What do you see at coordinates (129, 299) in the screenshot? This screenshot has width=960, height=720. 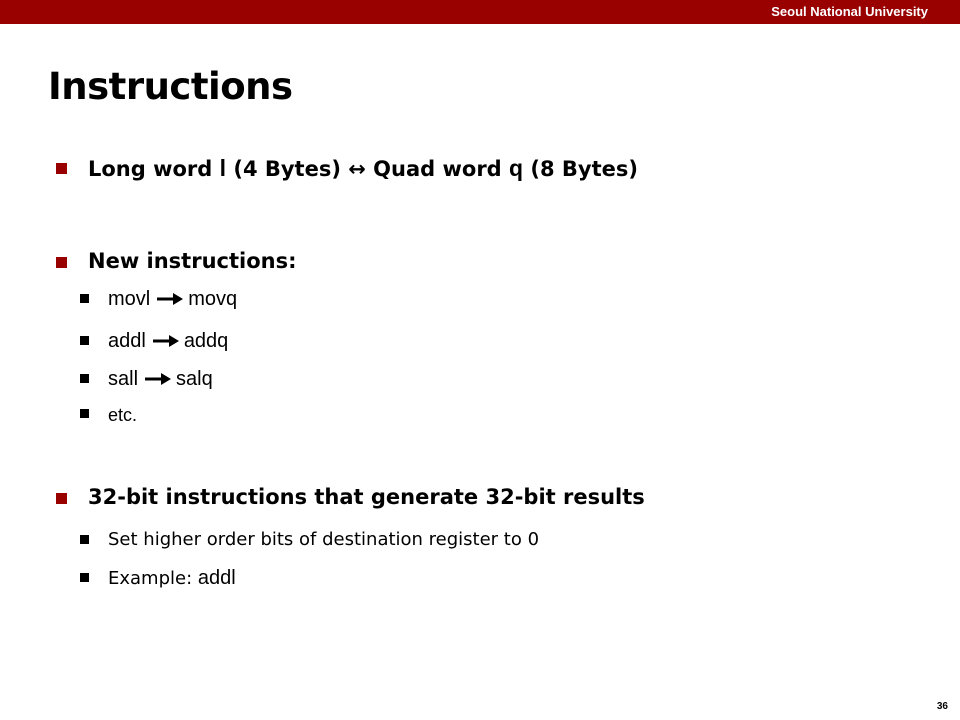 I see `instruction-from: movl` at bounding box center [129, 299].